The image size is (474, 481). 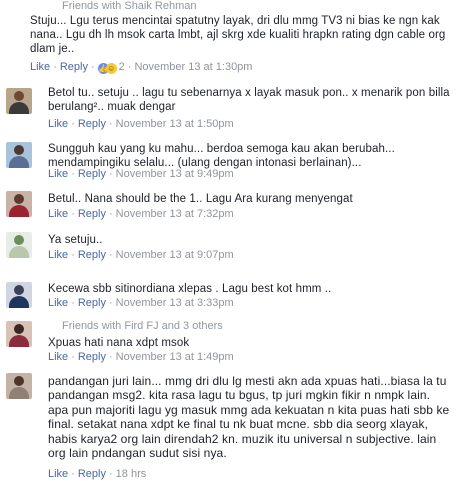 I want to click on comment-actions: Like · Reply · November 13 at 1:49pm, so click(x=141, y=357).